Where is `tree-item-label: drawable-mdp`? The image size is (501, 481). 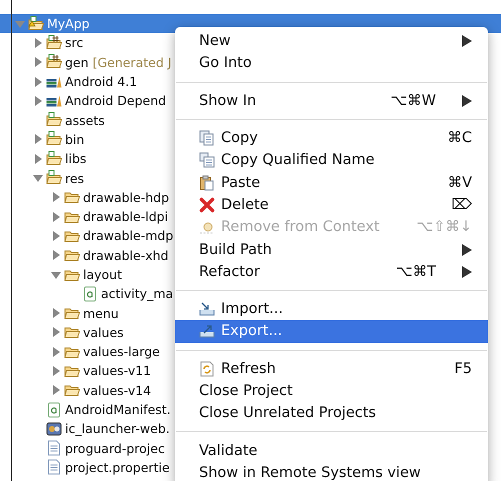 tree-item-label: drawable-mdp is located at coordinates (128, 236).